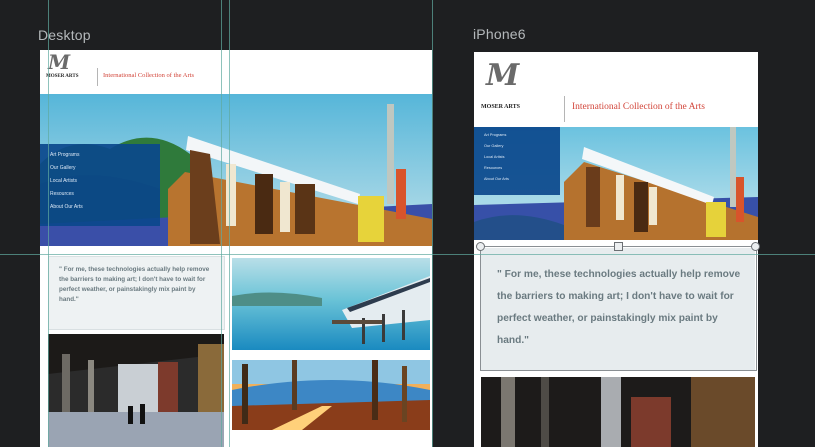 The height and width of the screenshot is (447, 815). Describe the element at coordinates (480, 246) in the screenshot. I see `resize-handle-top-left` at that location.